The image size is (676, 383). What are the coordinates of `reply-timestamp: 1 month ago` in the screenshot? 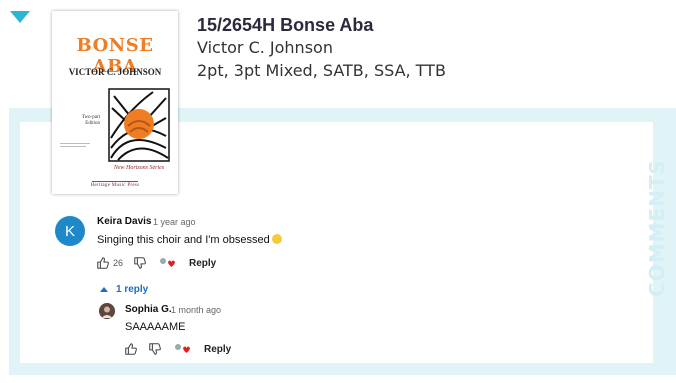 It's located at (196, 310).